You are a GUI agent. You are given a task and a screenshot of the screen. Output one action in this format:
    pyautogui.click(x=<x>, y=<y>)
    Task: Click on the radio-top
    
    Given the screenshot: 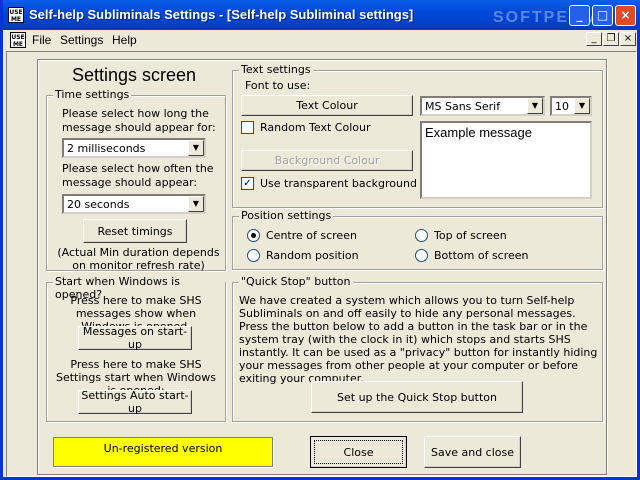 What is the action you would take?
    pyautogui.click(x=421, y=235)
    